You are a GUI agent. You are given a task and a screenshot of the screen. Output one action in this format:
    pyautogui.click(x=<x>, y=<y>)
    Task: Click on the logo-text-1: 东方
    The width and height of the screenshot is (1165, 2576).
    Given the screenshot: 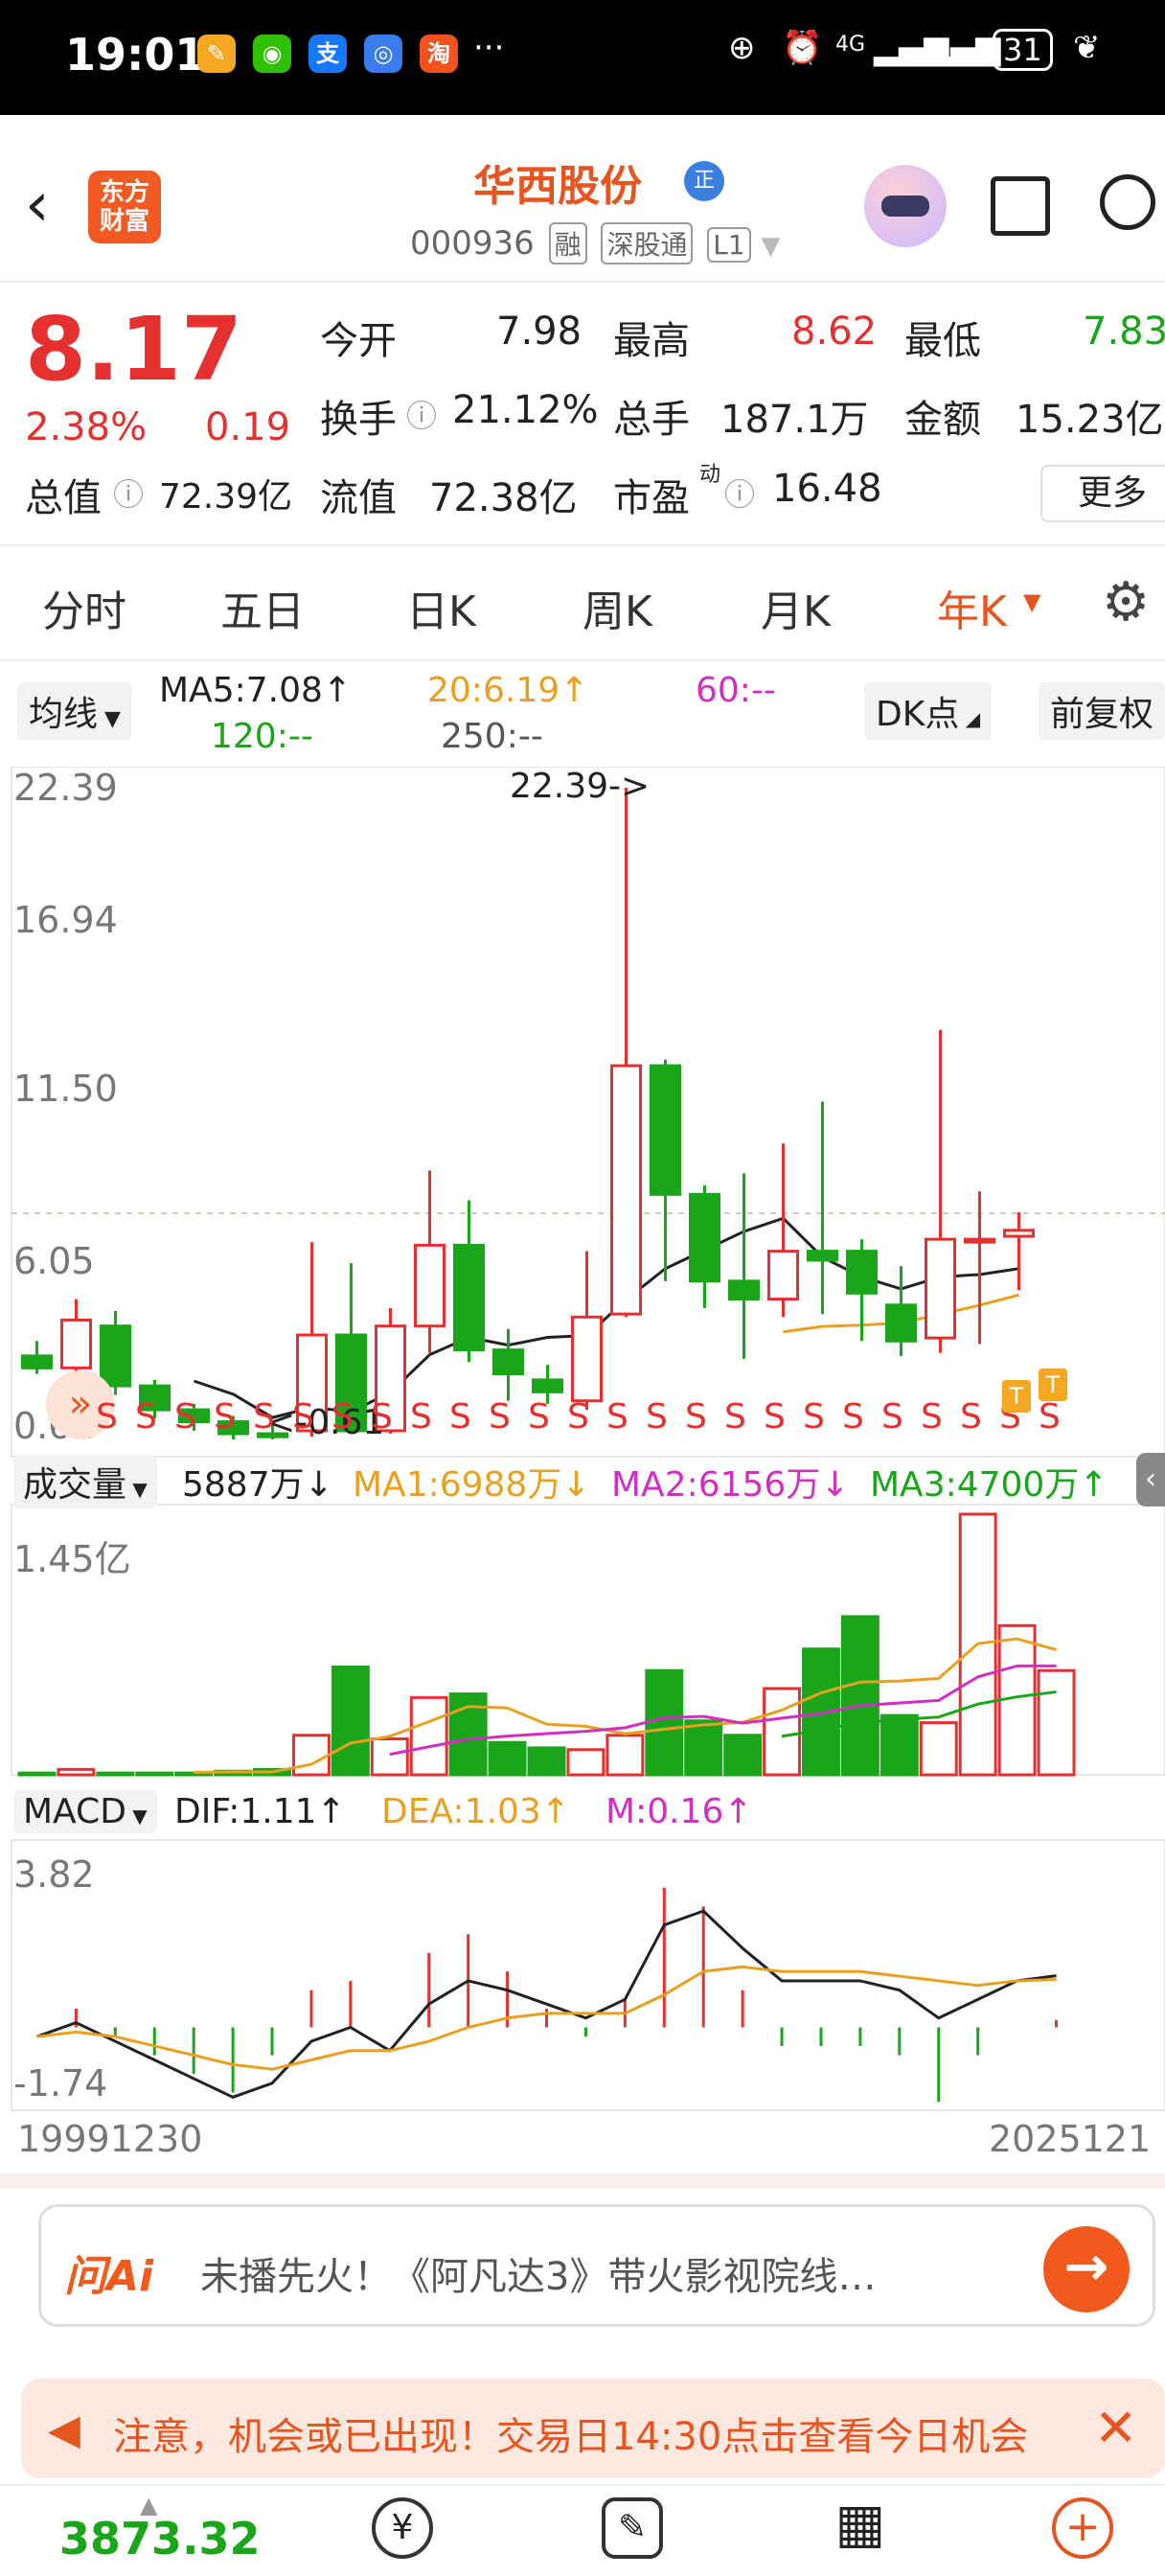 What is the action you would take?
    pyautogui.click(x=124, y=193)
    